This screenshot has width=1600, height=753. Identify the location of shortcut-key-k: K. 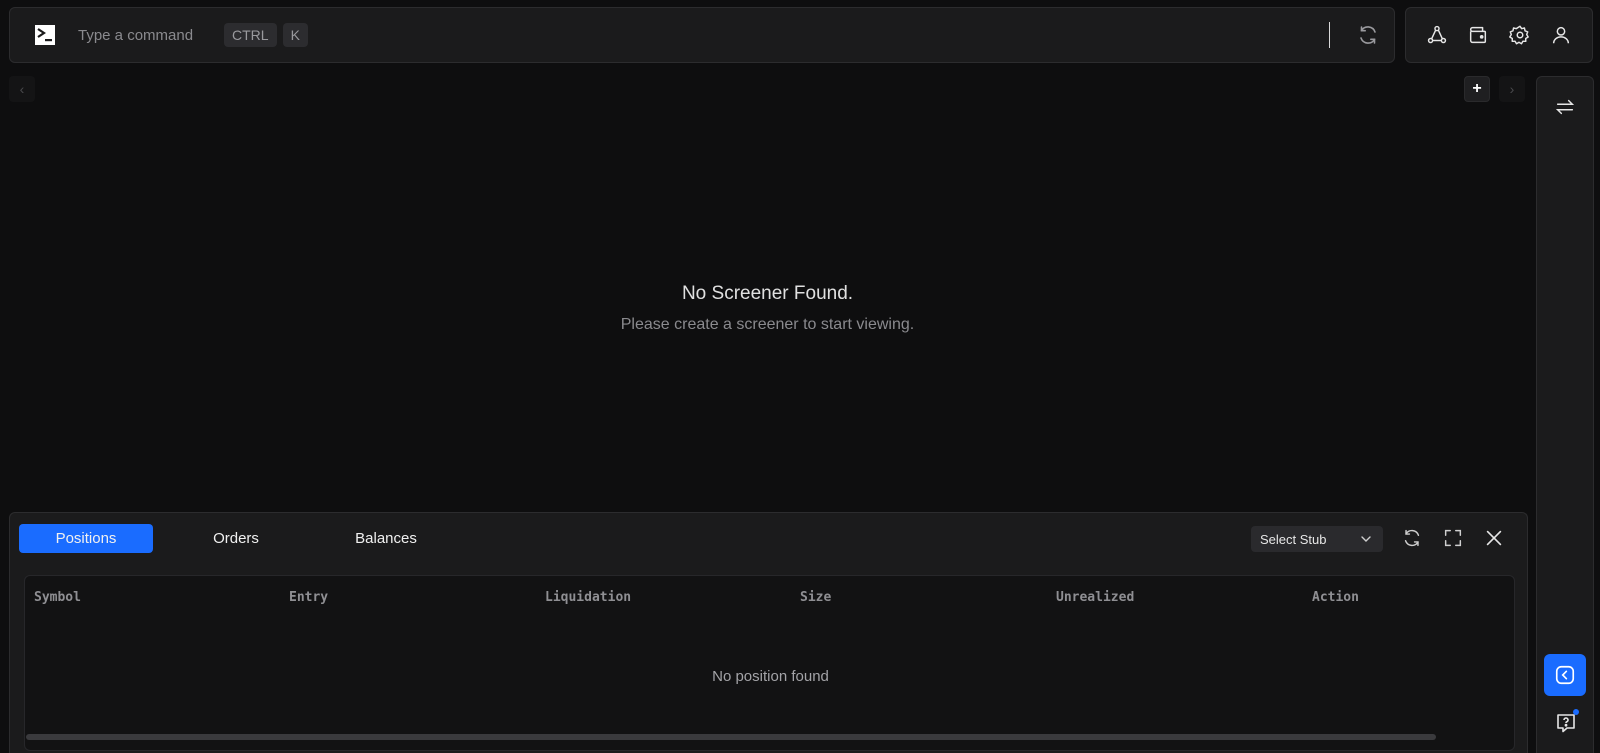
(295, 35).